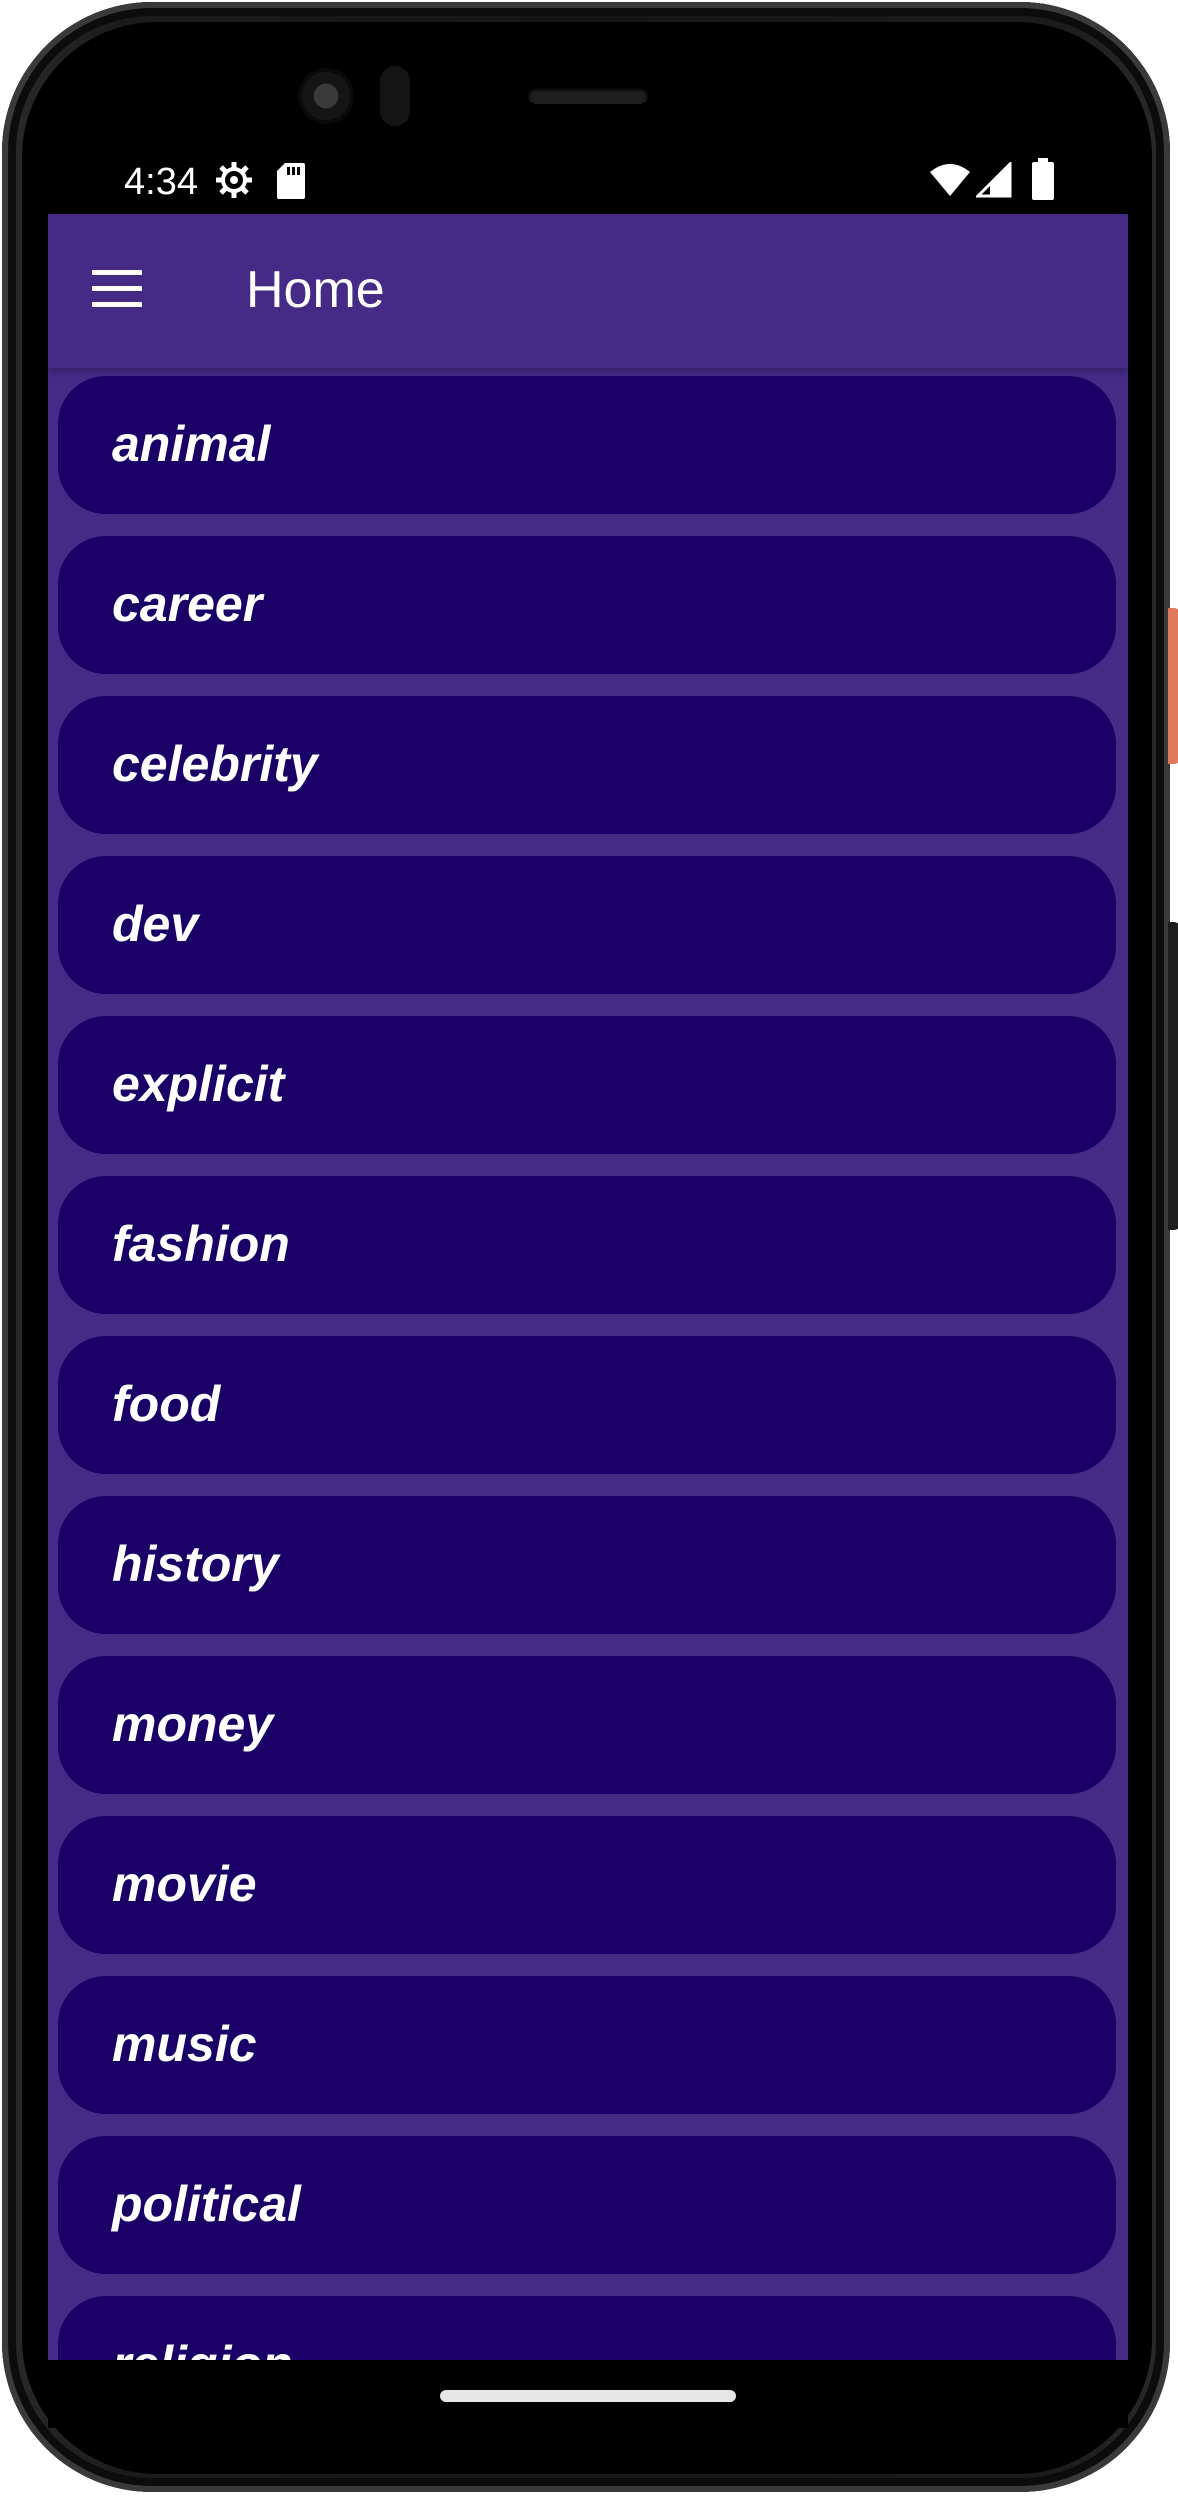 This screenshot has height=2498, width=1178. Describe the element at coordinates (587, 2205) in the screenshot. I see `list-item-political: political` at that location.